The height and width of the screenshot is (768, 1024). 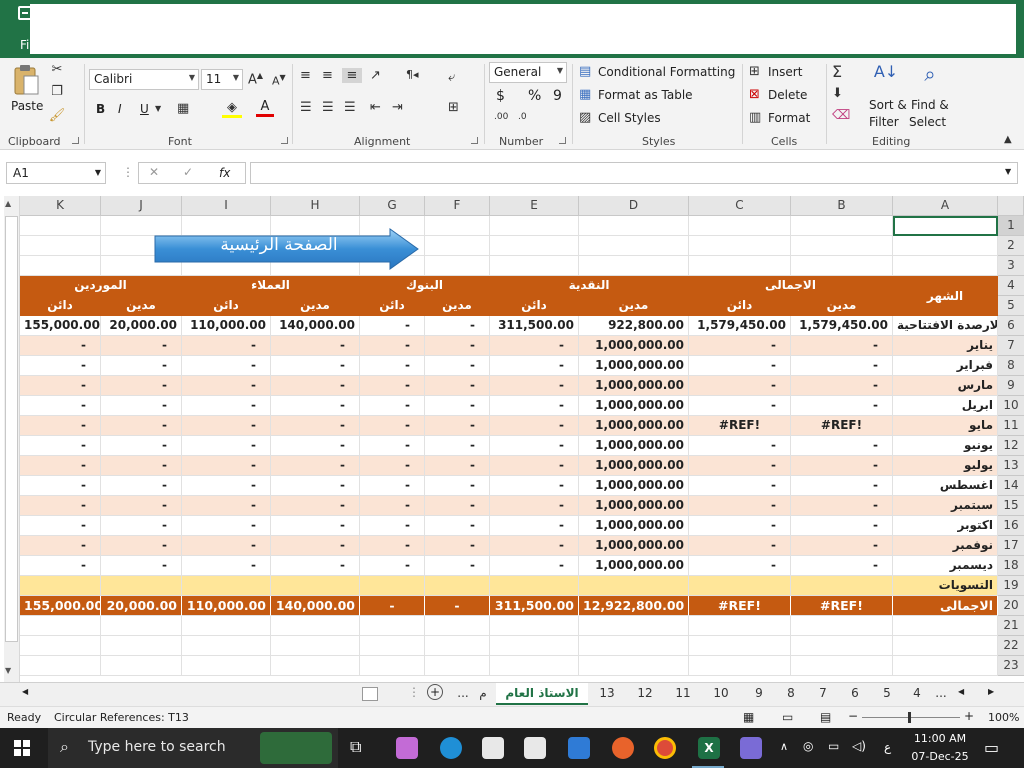 I want to click on expand-formula-icon: ▼, so click(x=1008, y=171).